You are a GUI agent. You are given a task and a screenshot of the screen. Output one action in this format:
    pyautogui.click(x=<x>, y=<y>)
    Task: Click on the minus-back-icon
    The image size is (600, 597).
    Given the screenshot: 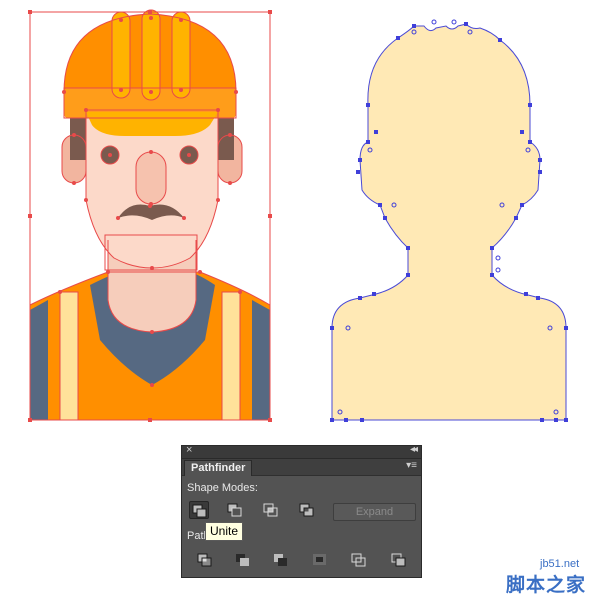 What is the action you would take?
    pyautogui.click(x=398, y=560)
    